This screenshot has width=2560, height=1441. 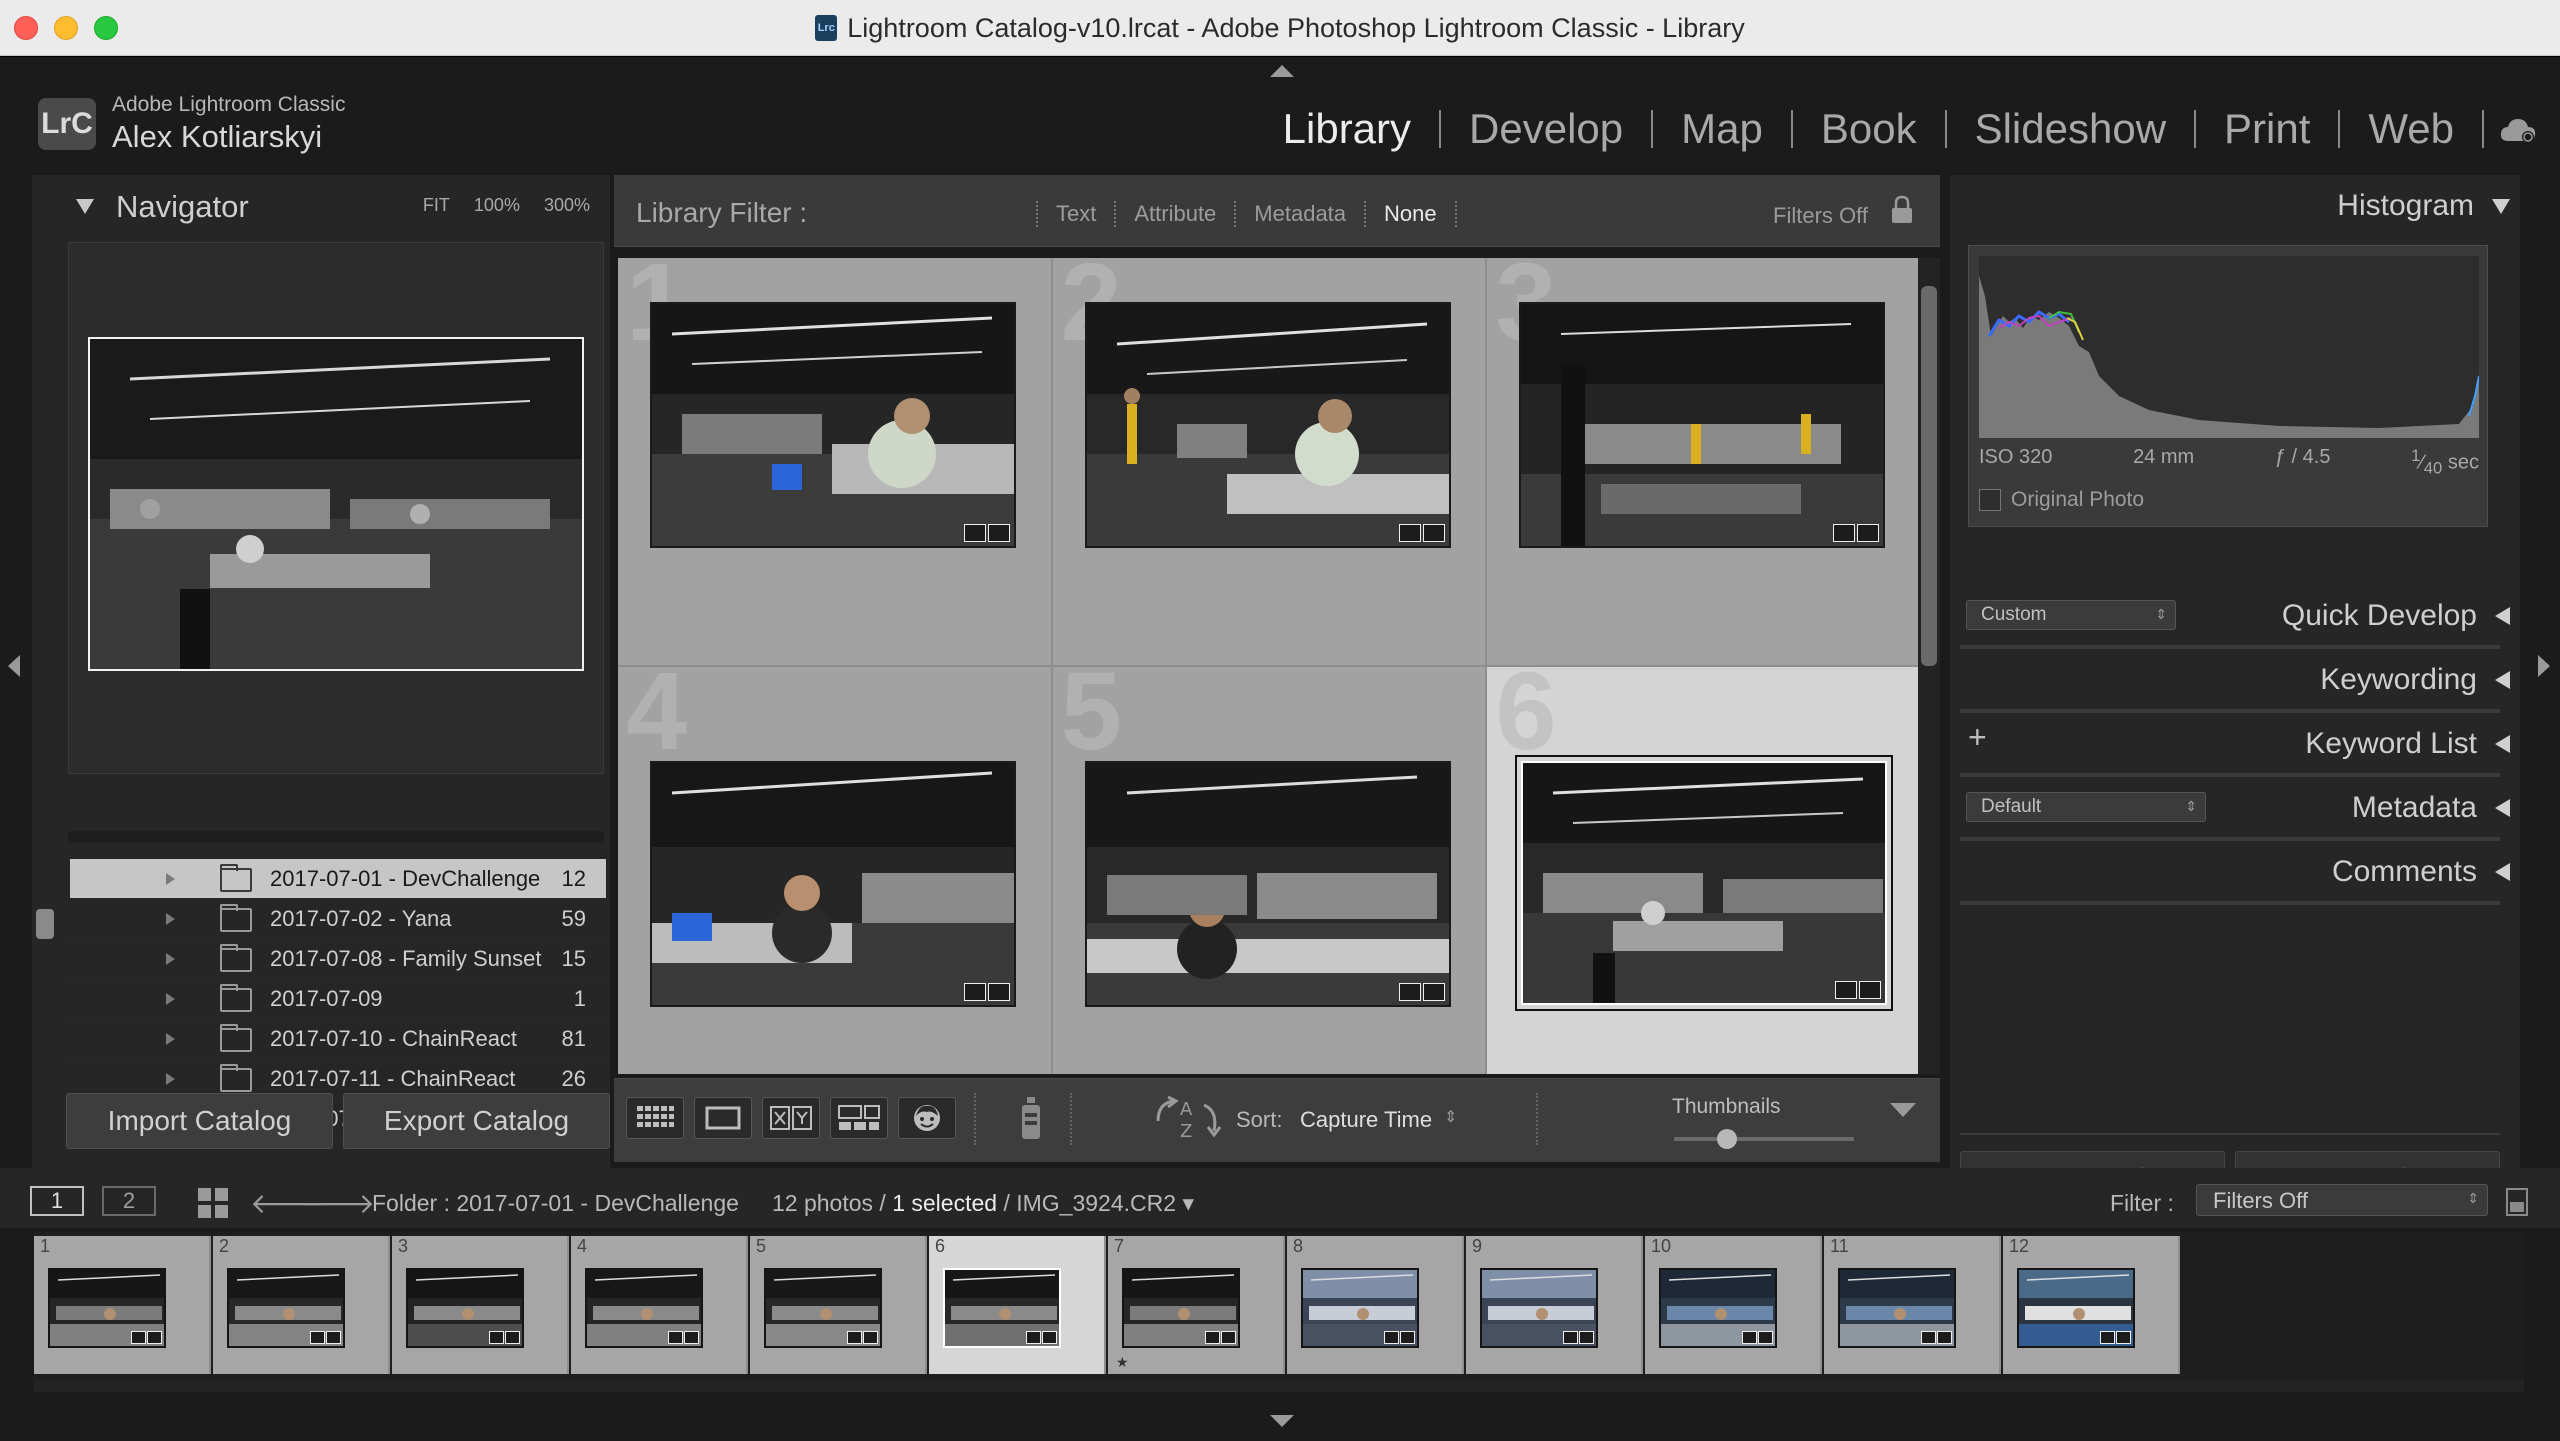 What do you see at coordinates (337, 1204) in the screenshot?
I see `forward-arrow-icon: 🡒` at bounding box center [337, 1204].